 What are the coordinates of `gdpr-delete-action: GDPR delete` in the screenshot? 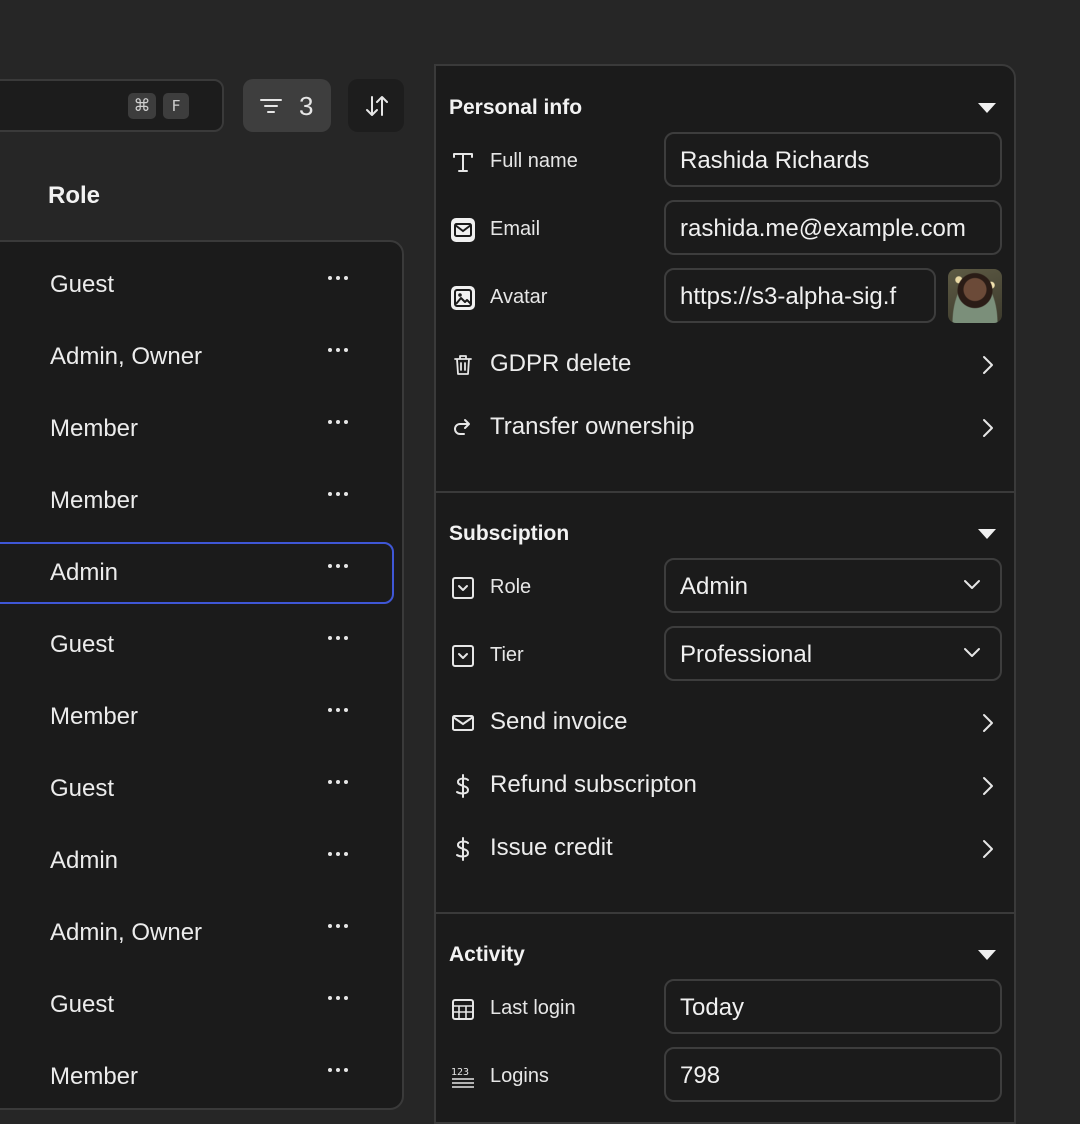 It's located at (725, 365).